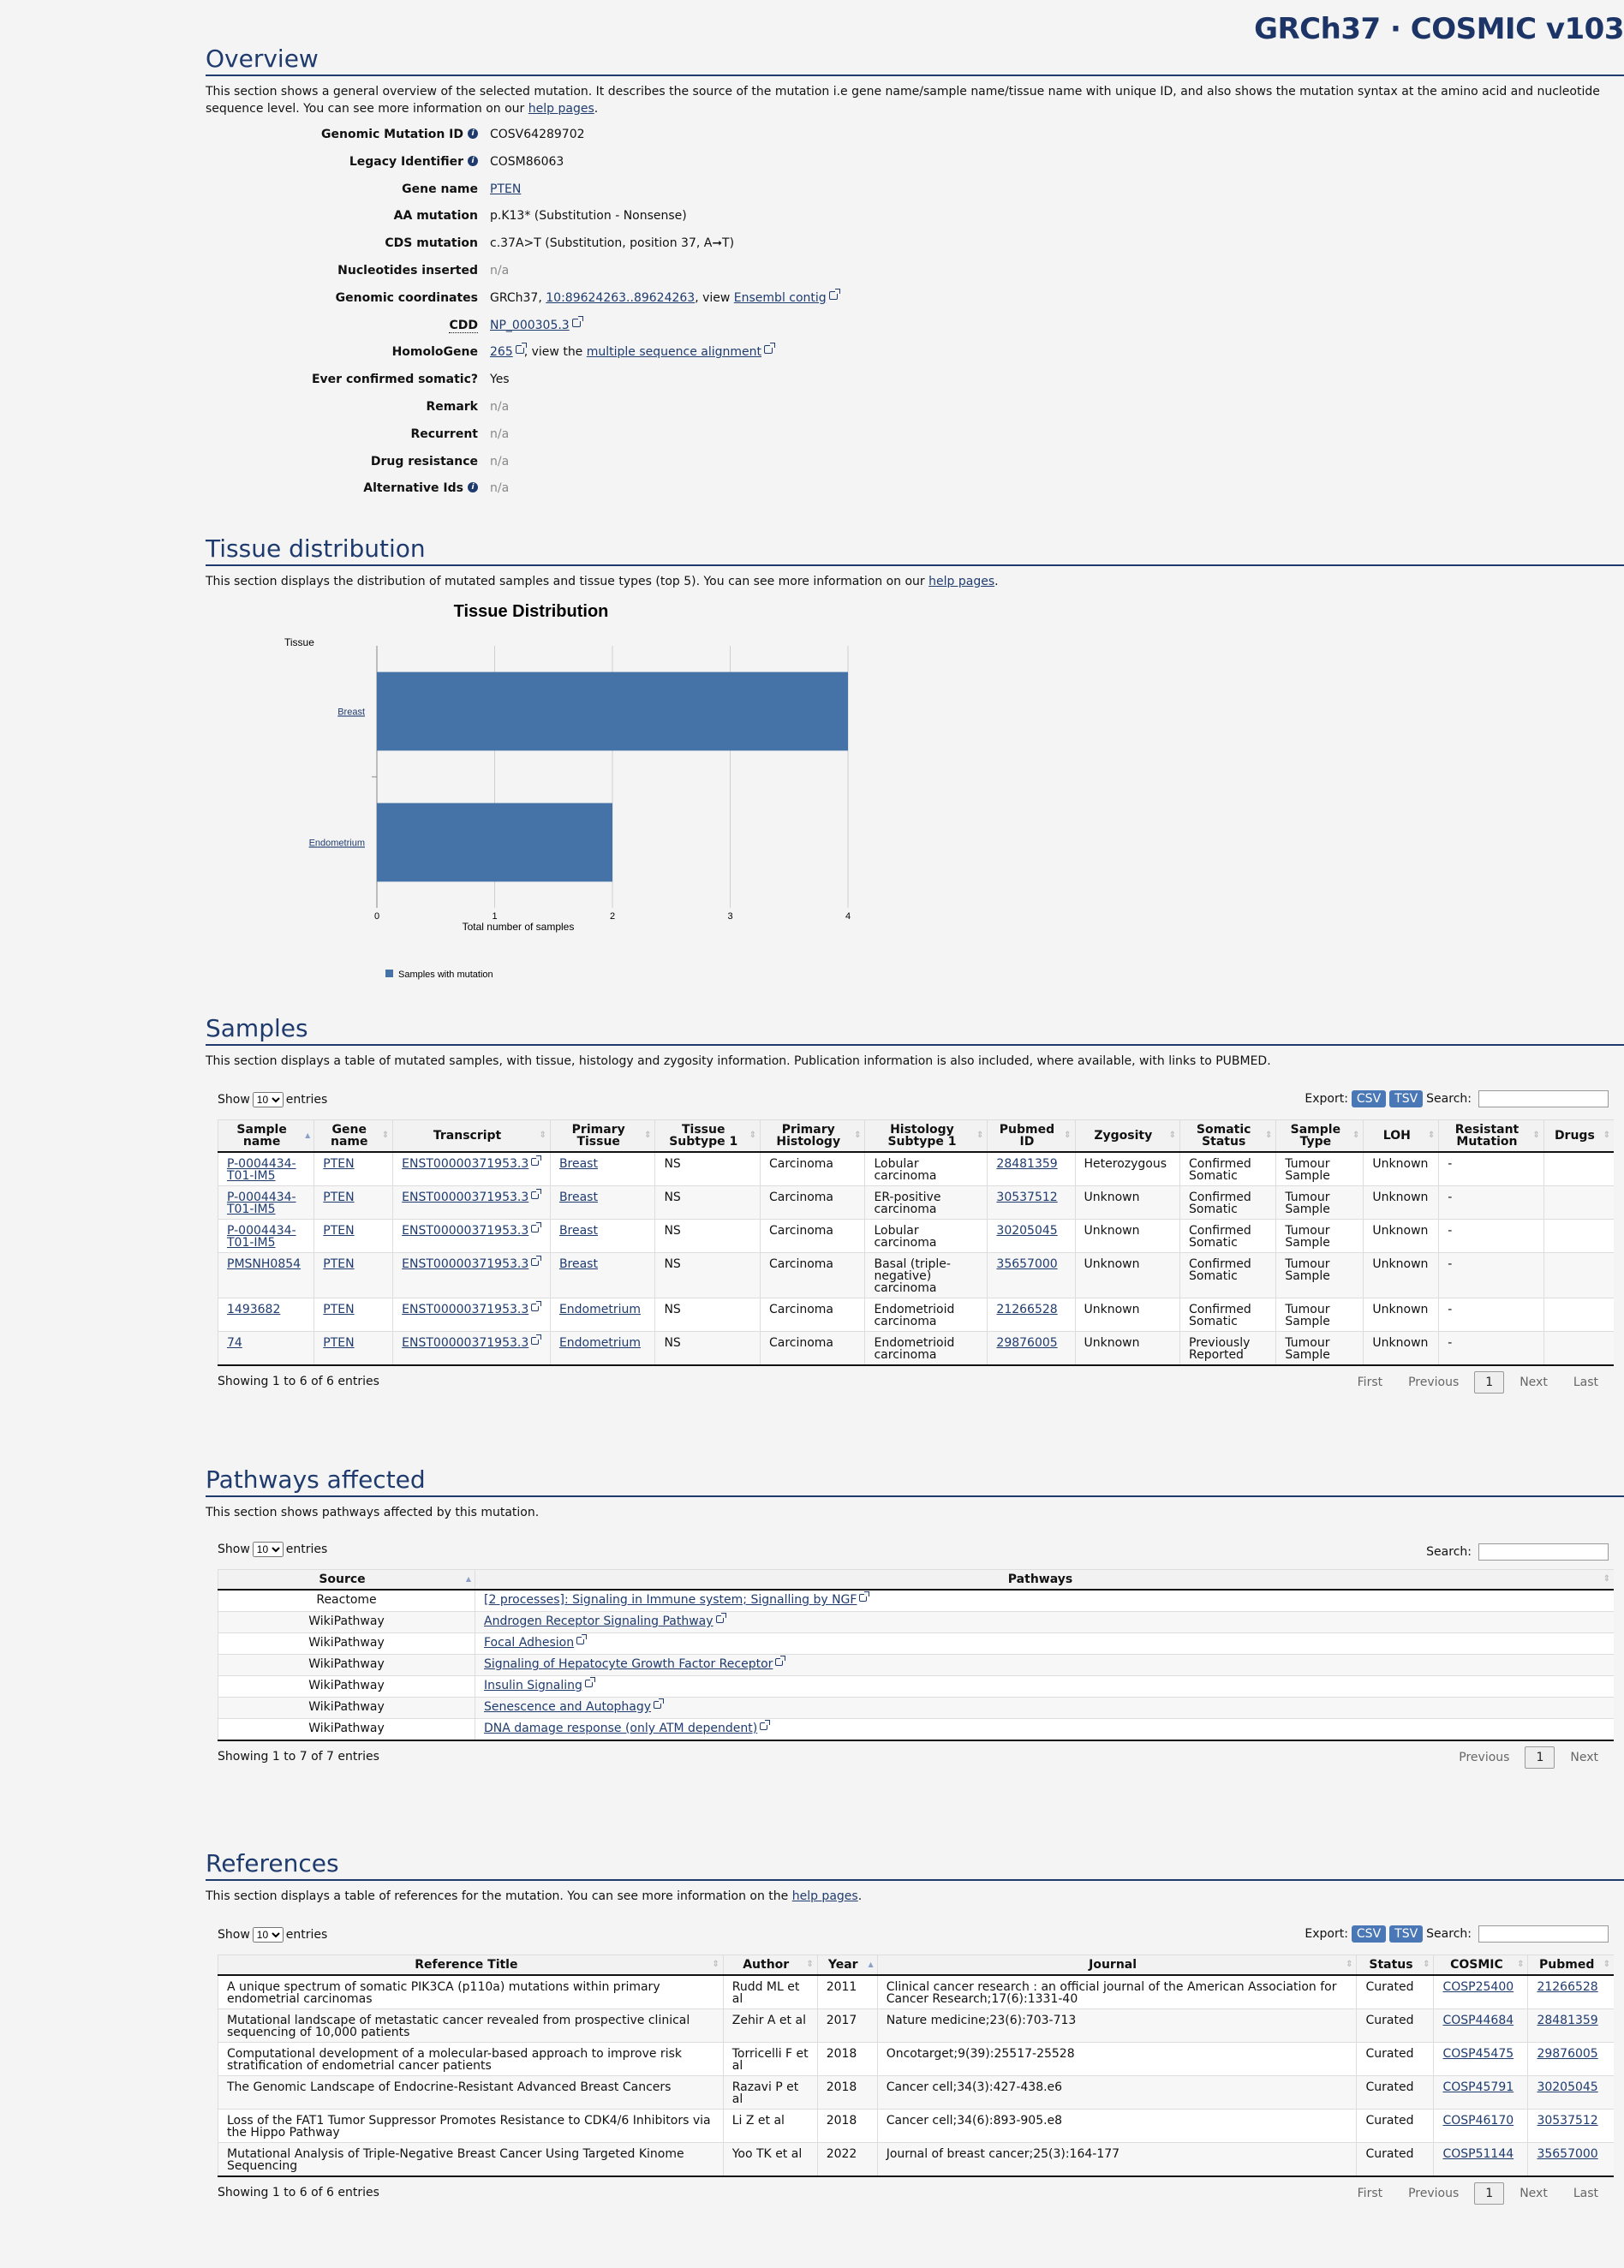  What do you see at coordinates (234, 1343) in the screenshot?
I see `sample-link: 74` at bounding box center [234, 1343].